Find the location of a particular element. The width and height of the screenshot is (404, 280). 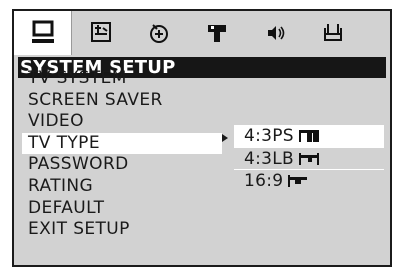

submenu-arrow-icon is located at coordinates (225, 138).